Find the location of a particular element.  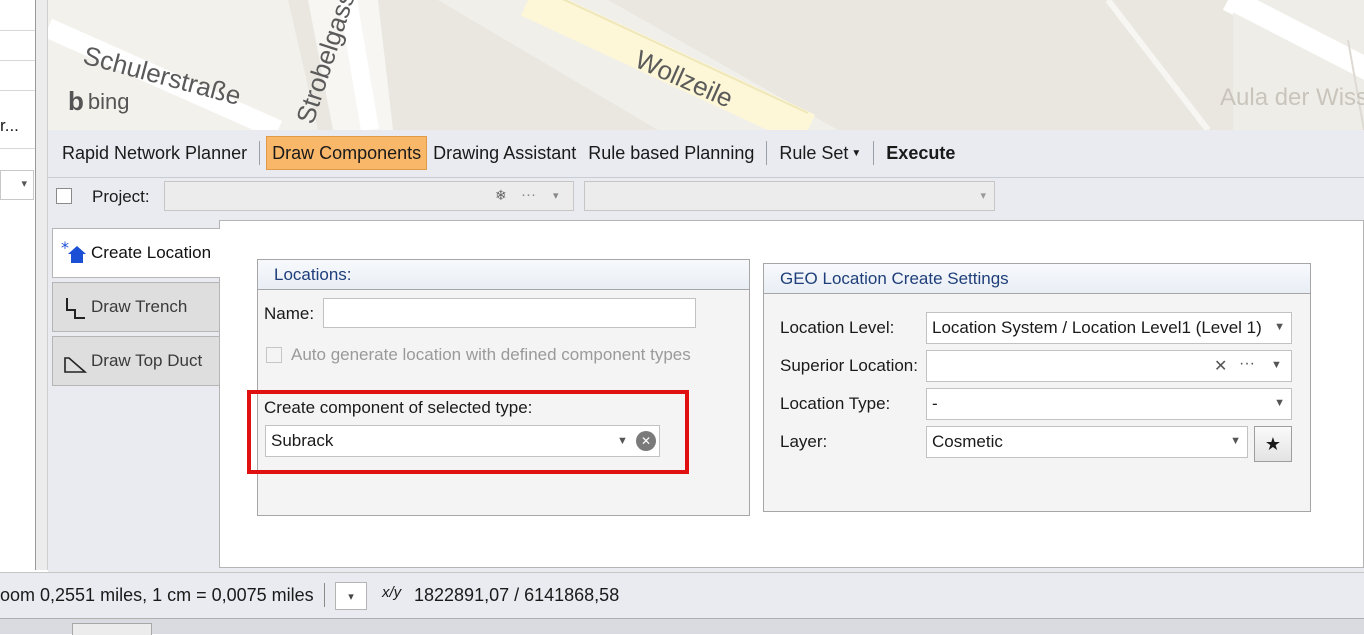

superior-location-label: Superior Location: is located at coordinates (849, 365).